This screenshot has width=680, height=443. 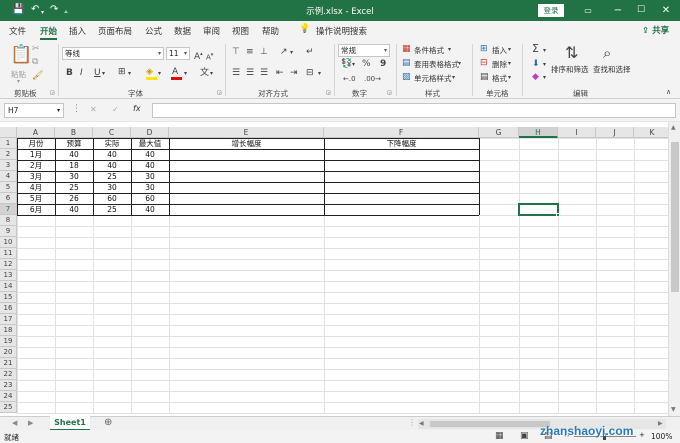 I want to click on borders-dropdown-icon: ▾, so click(x=129, y=74).